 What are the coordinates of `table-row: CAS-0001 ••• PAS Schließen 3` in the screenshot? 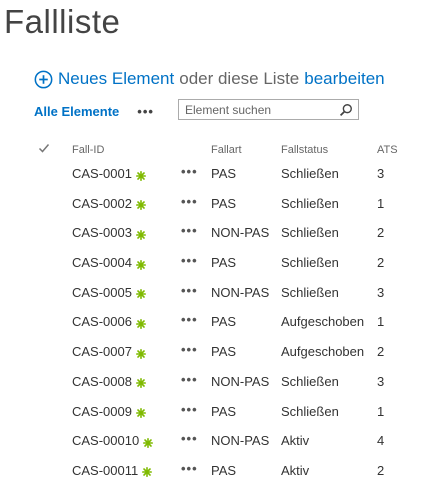 It's located at (218, 177).